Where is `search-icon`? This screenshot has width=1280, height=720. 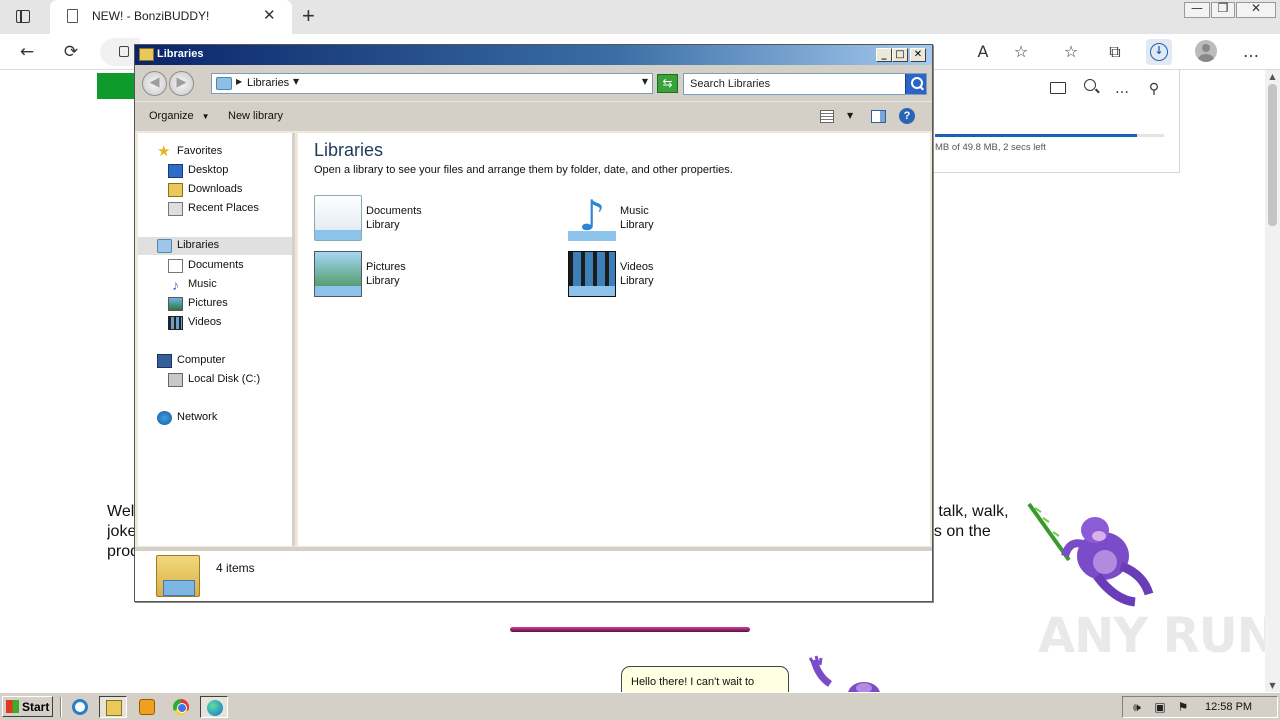
search-icon is located at coordinates (915, 84).